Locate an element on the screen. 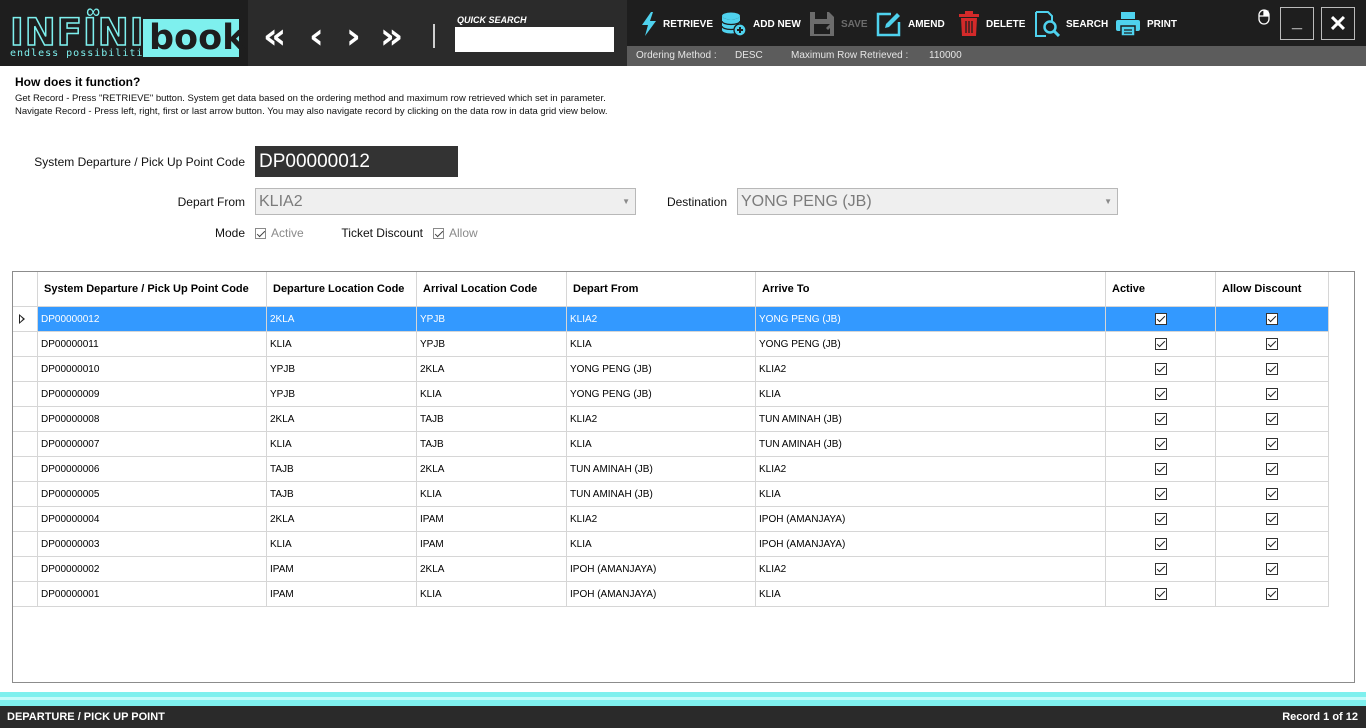 Image resolution: width=1366 pixels, height=728 pixels. table-cell: DP00000002 is located at coordinates (152, 569).